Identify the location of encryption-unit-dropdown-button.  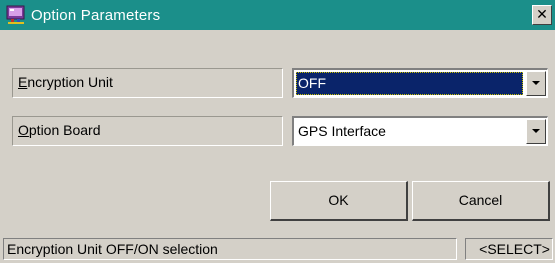
(536, 83).